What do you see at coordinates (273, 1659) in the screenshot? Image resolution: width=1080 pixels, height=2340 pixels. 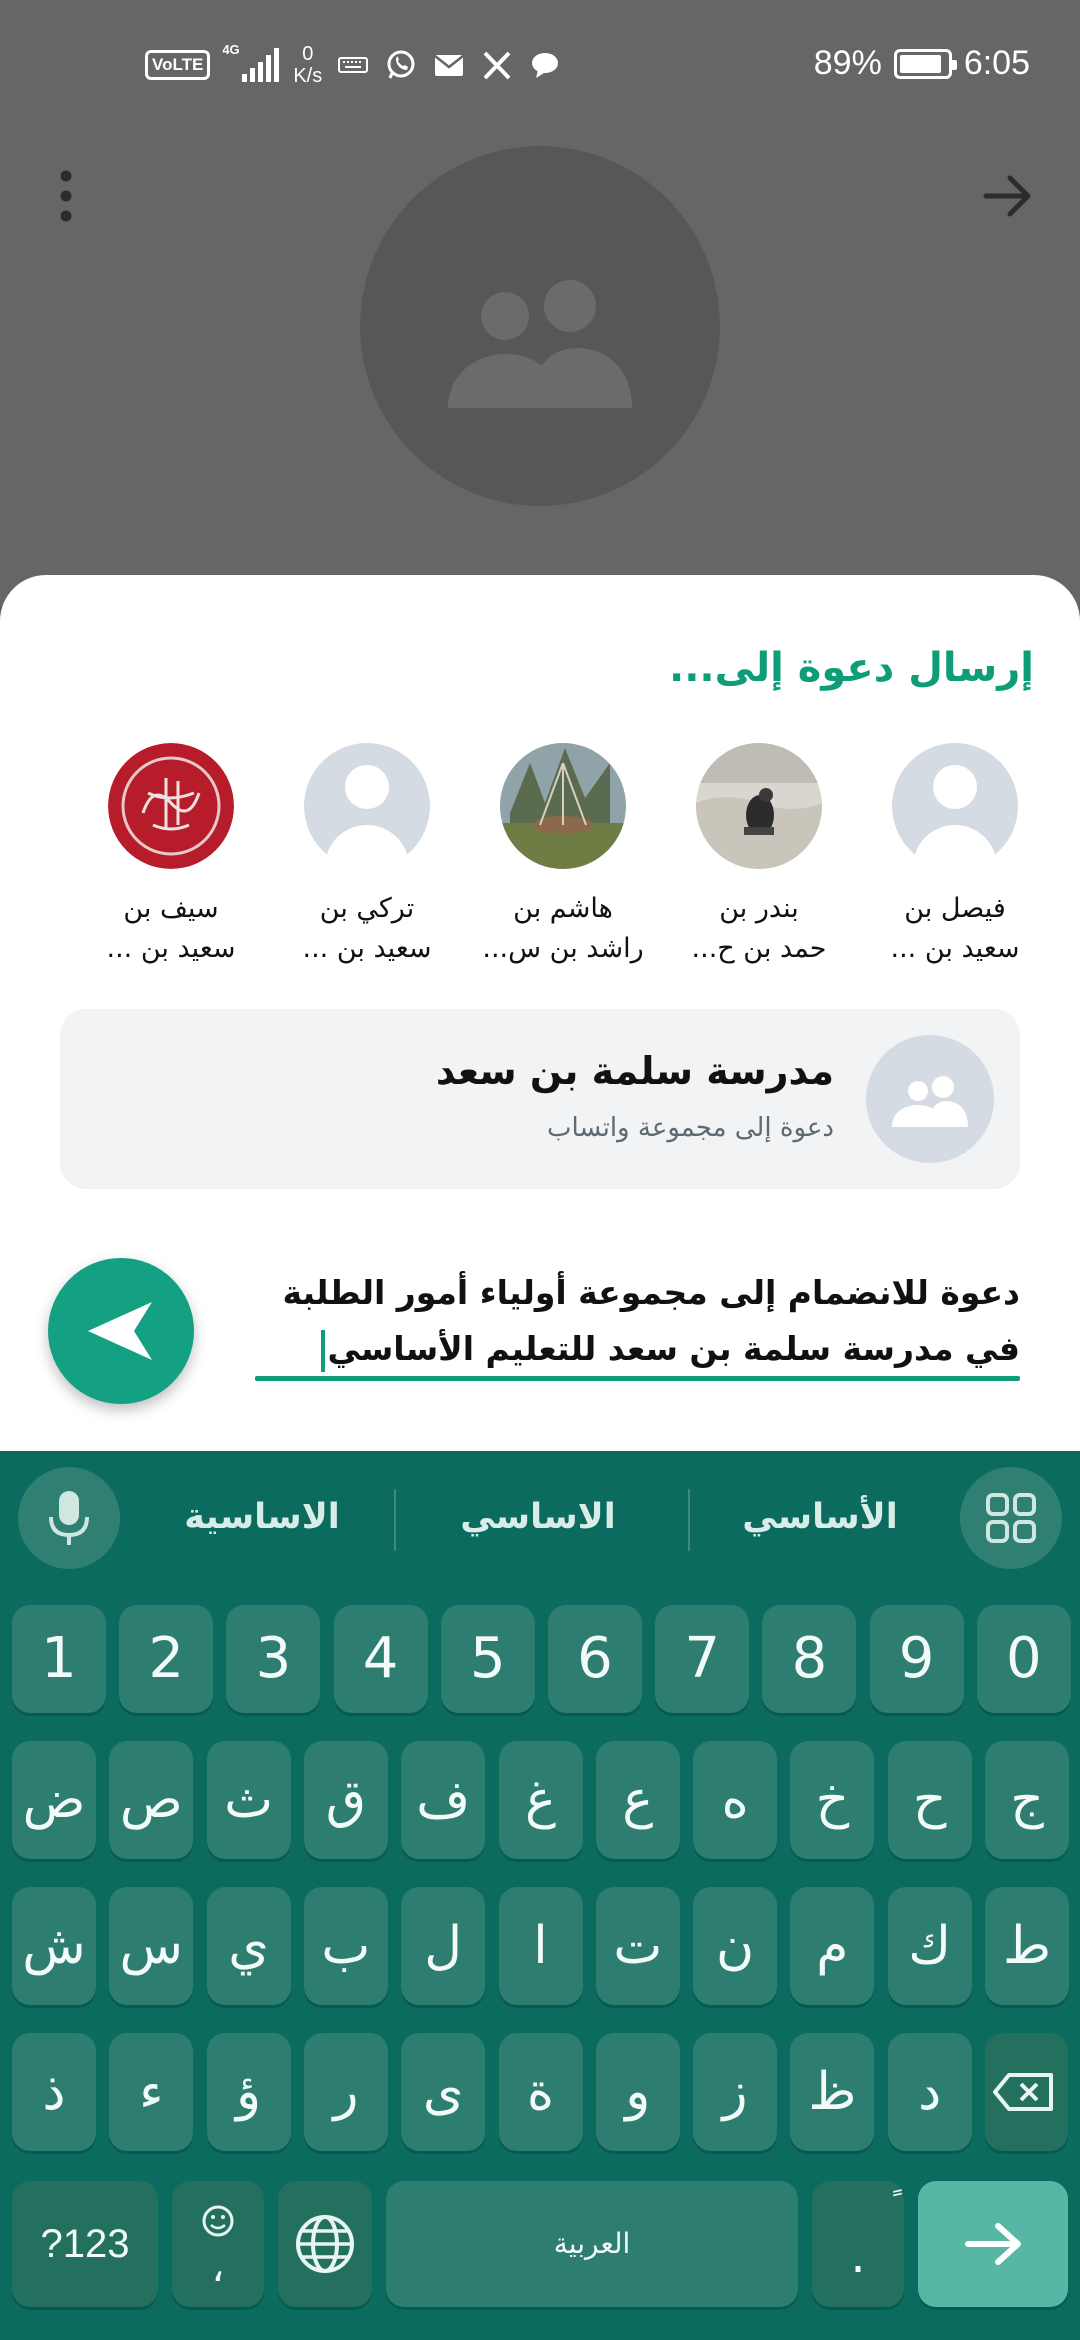 I see `key-3: 3` at bounding box center [273, 1659].